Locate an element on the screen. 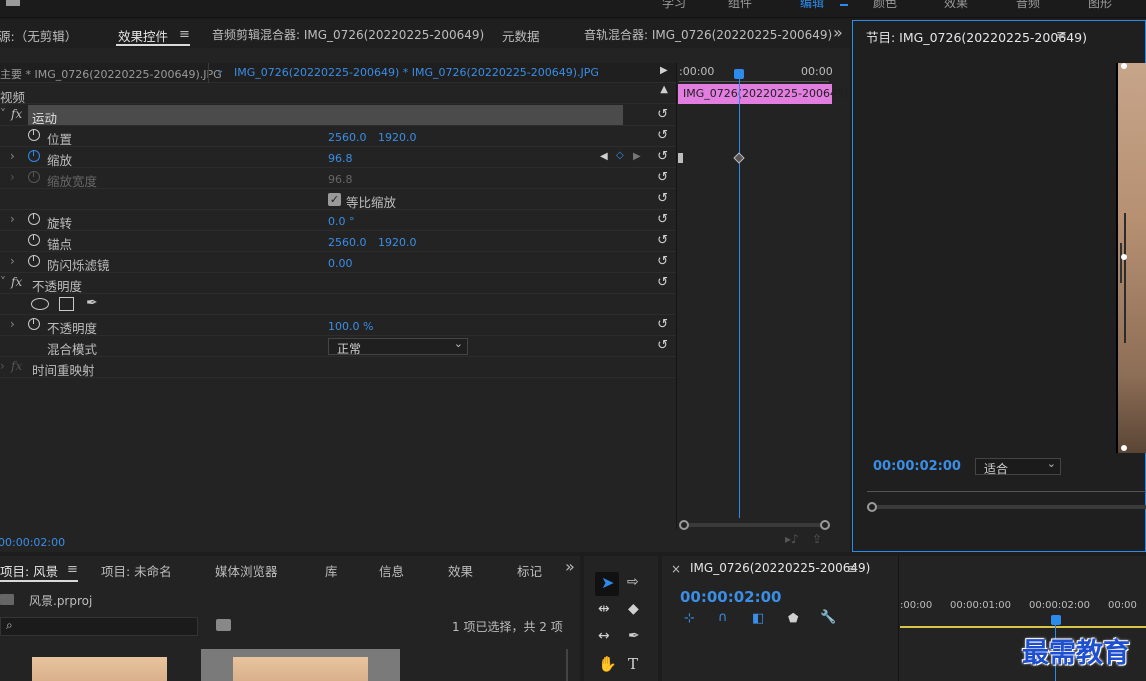 This screenshot has width=1146, height=681. ec-clip-bar: IMG_0726(20220225-200649) is located at coordinates (763, 94).